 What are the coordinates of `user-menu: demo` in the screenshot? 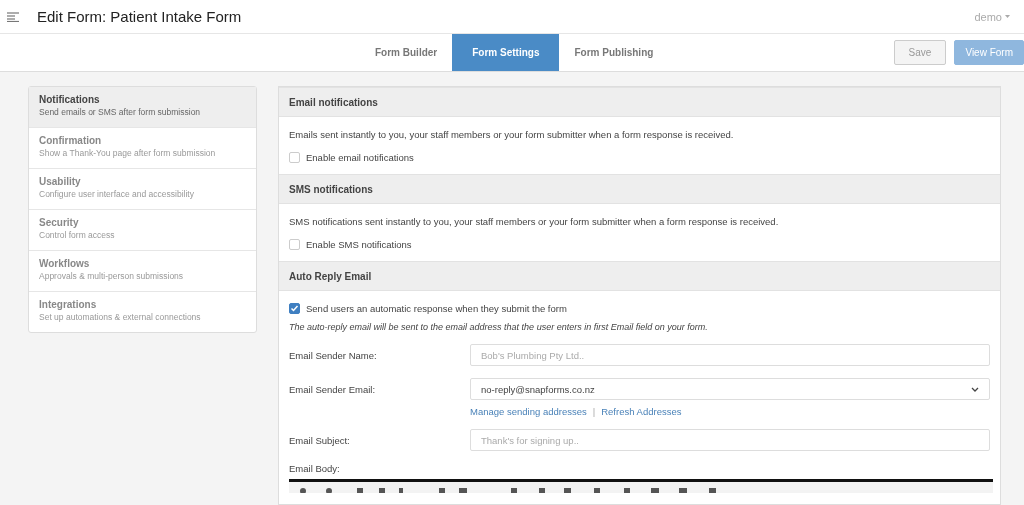 It's located at (992, 16).